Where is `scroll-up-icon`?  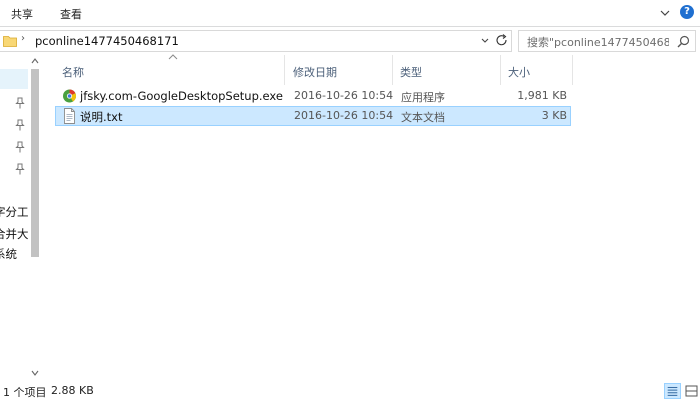
scroll-up-icon is located at coordinates (35, 61).